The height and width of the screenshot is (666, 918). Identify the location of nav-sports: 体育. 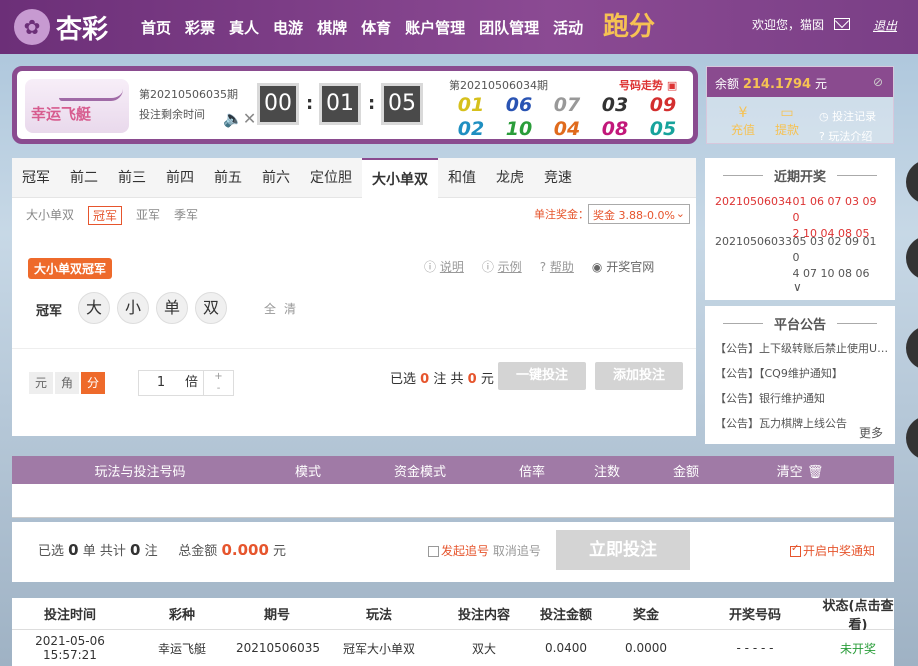
(376, 27).